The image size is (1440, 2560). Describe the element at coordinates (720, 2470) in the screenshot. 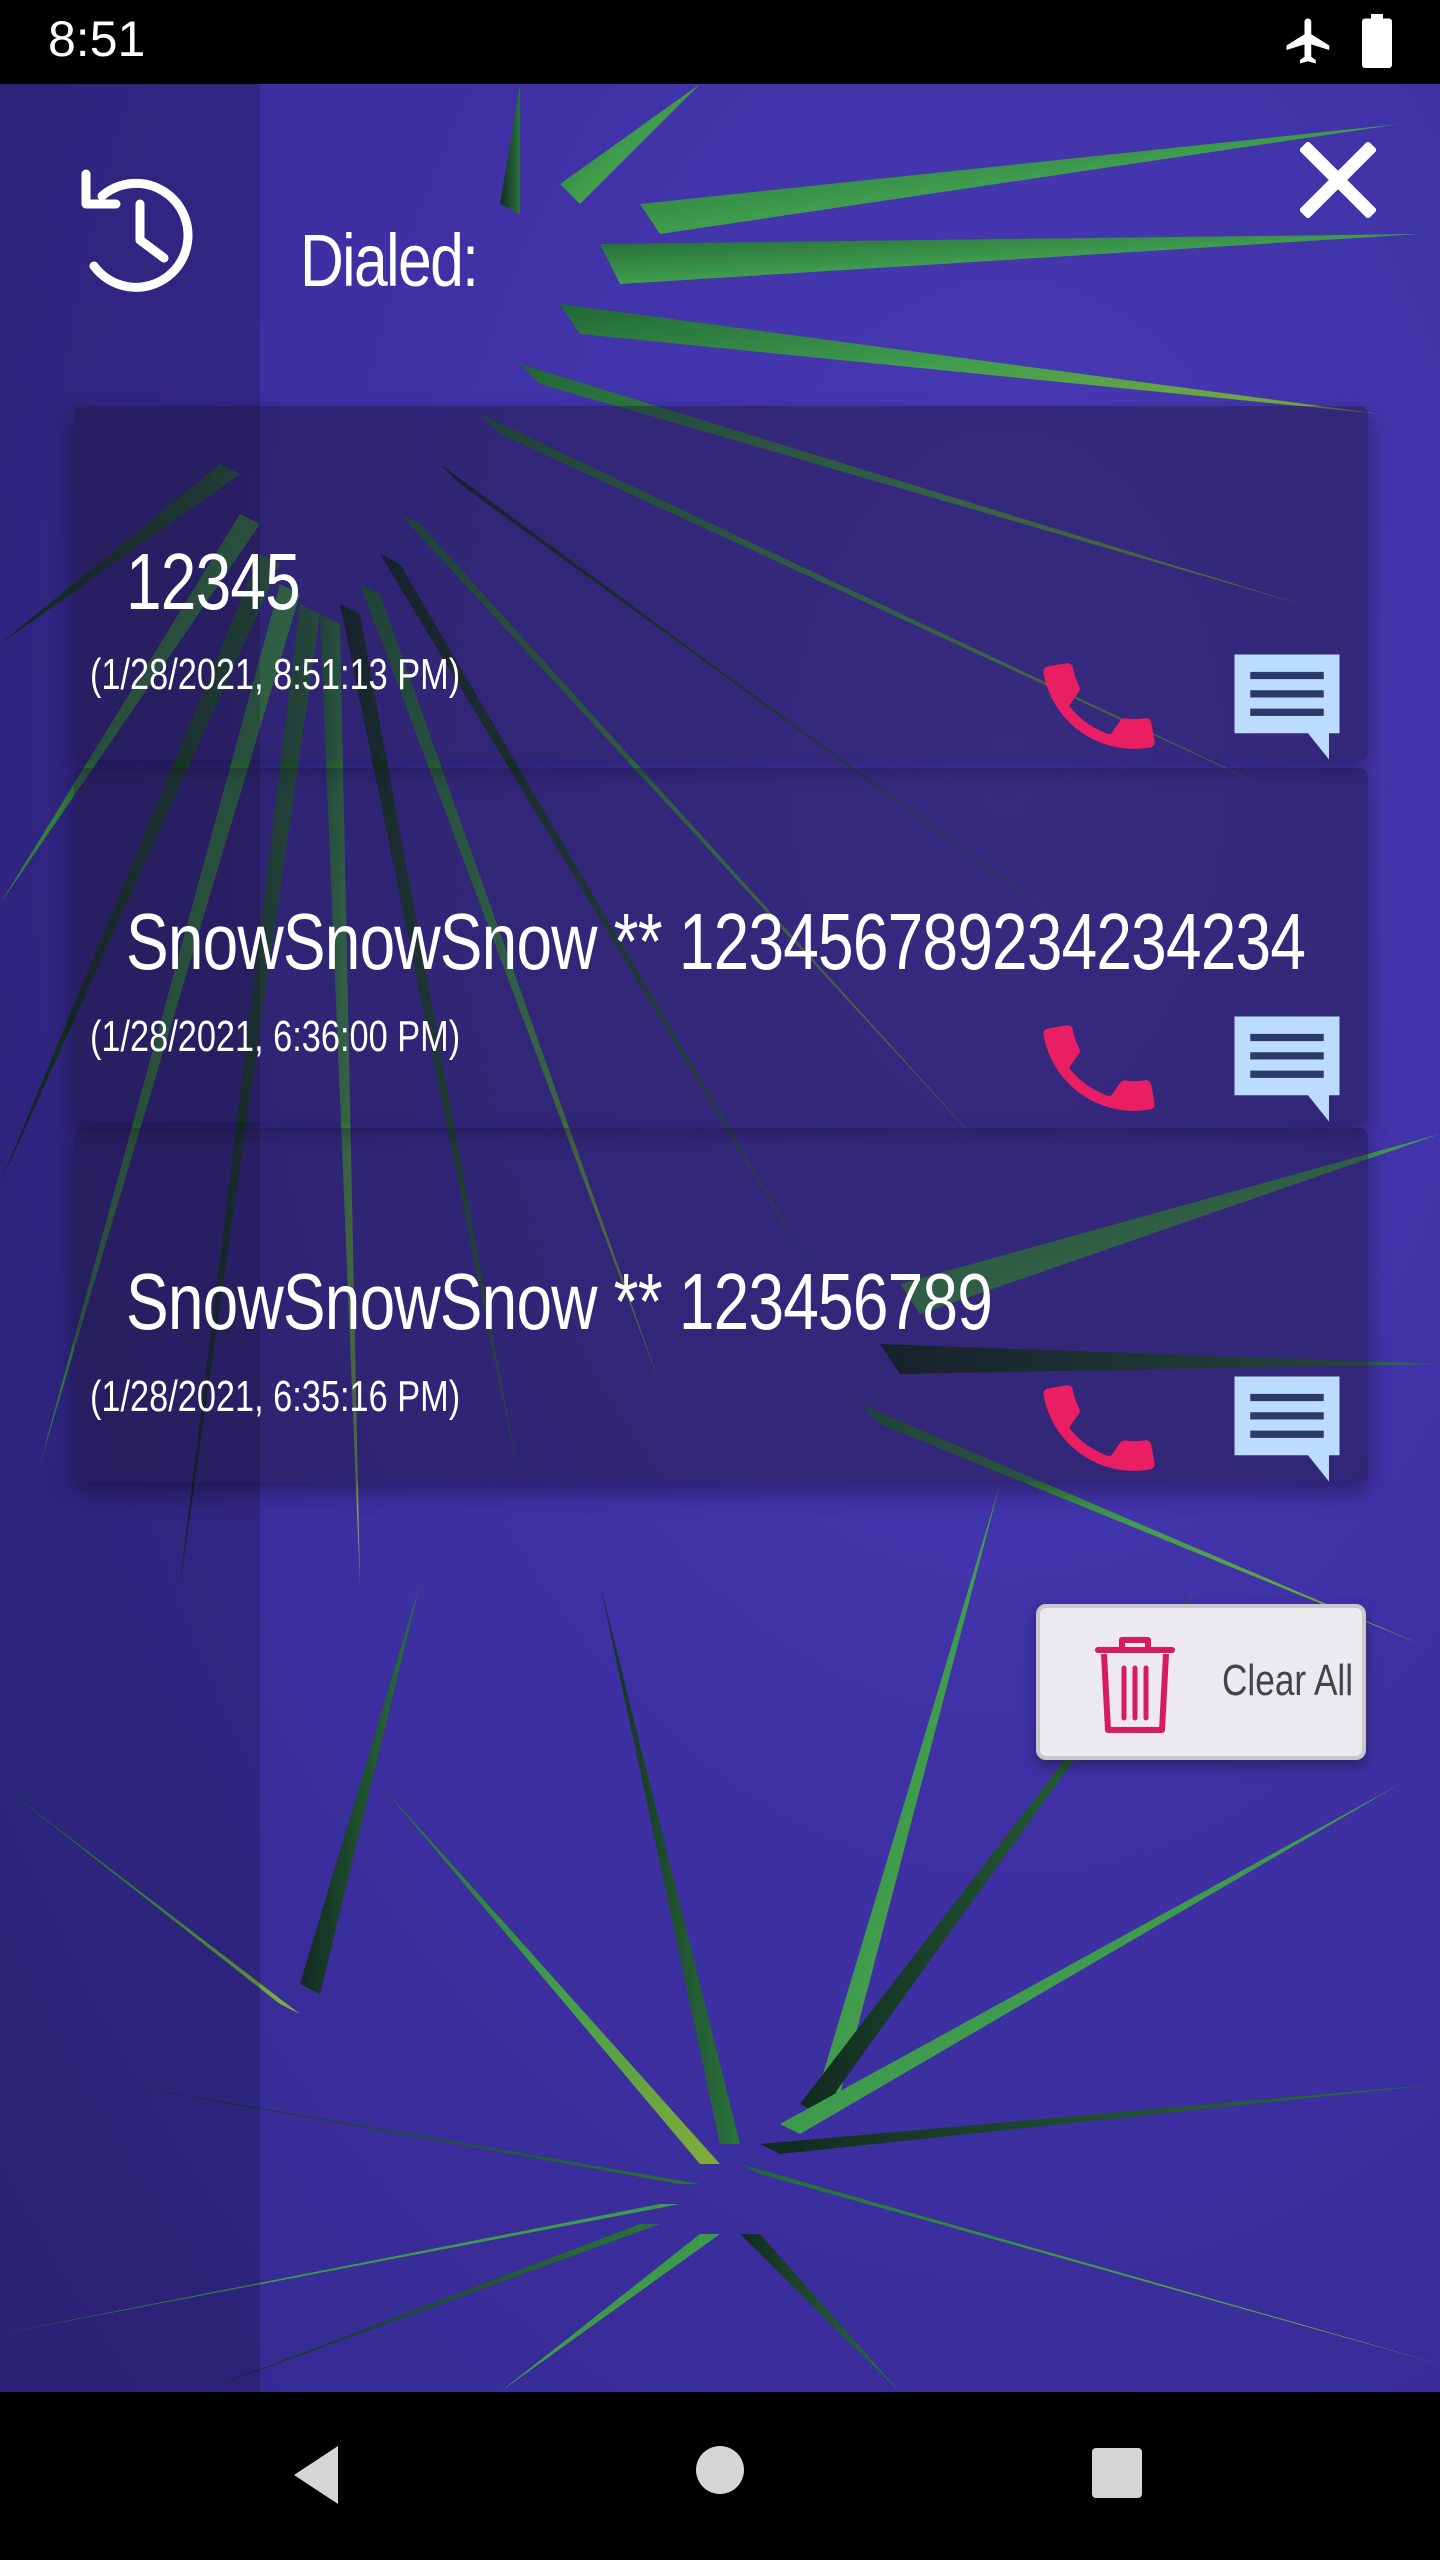

I see `home-icon` at that location.